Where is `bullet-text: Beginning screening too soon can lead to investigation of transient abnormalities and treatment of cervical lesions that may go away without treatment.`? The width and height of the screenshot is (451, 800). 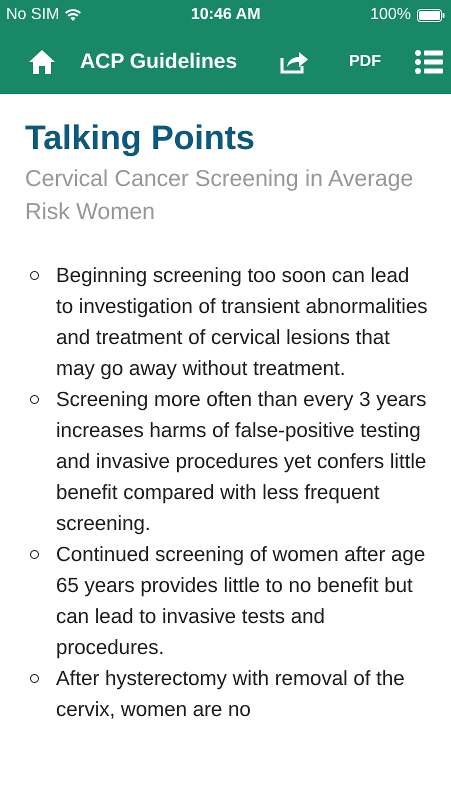 bullet-text: Beginning screening too soon can lead to investigation of transient abnormalities and treatment of cervical lesions that may go away without treatment. is located at coordinates (242, 322).